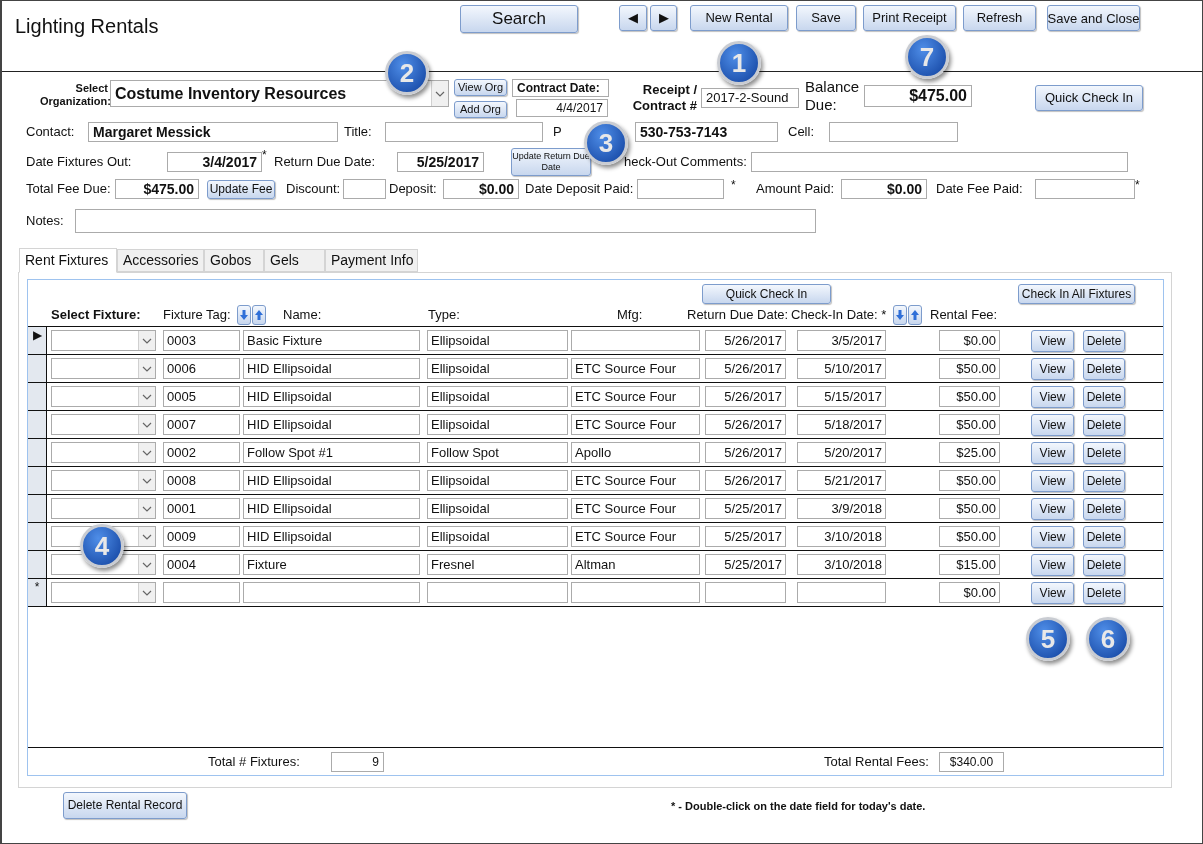 The image size is (1203, 844). Describe the element at coordinates (201, 508) in the screenshot. I see `table-cell: 0001` at that location.